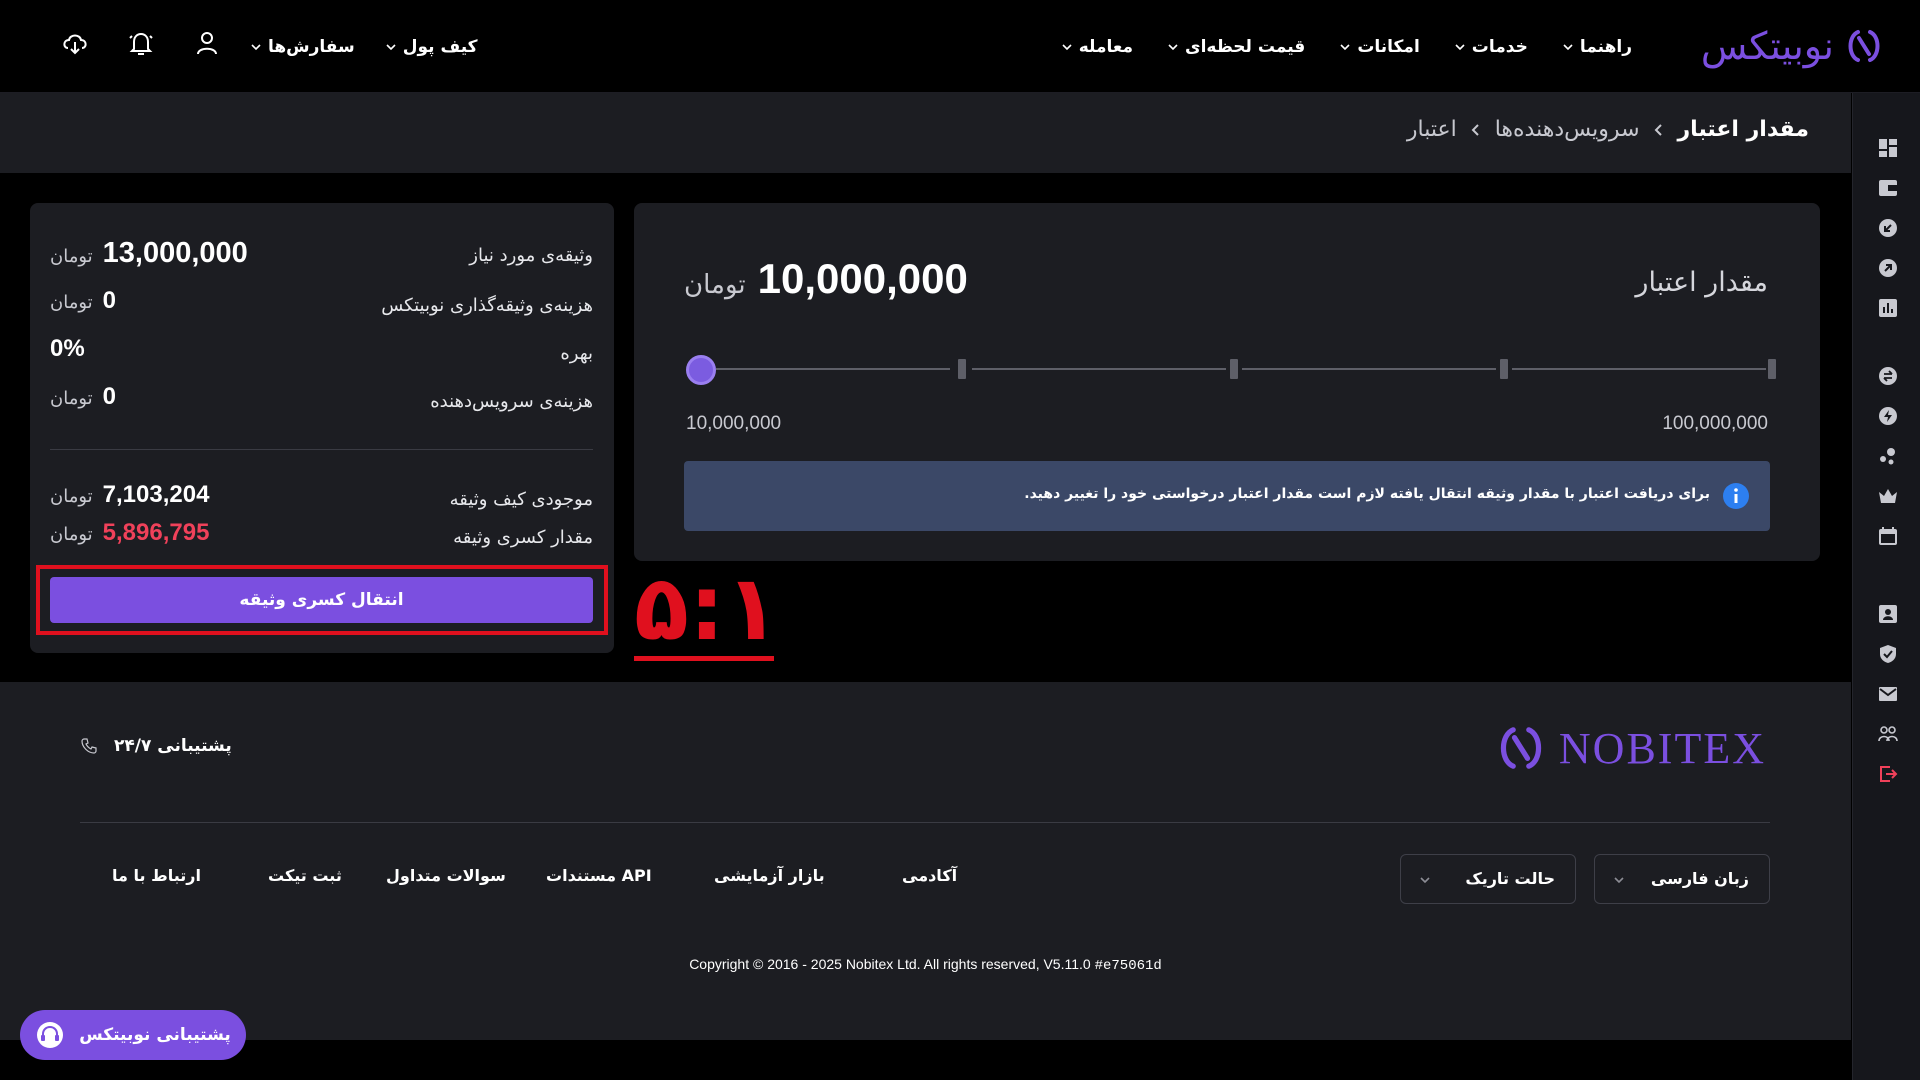 This screenshot has width=1920, height=1080. I want to click on breadcrumb-providers: سرویس‌دهنده‌ها, so click(1567, 129).